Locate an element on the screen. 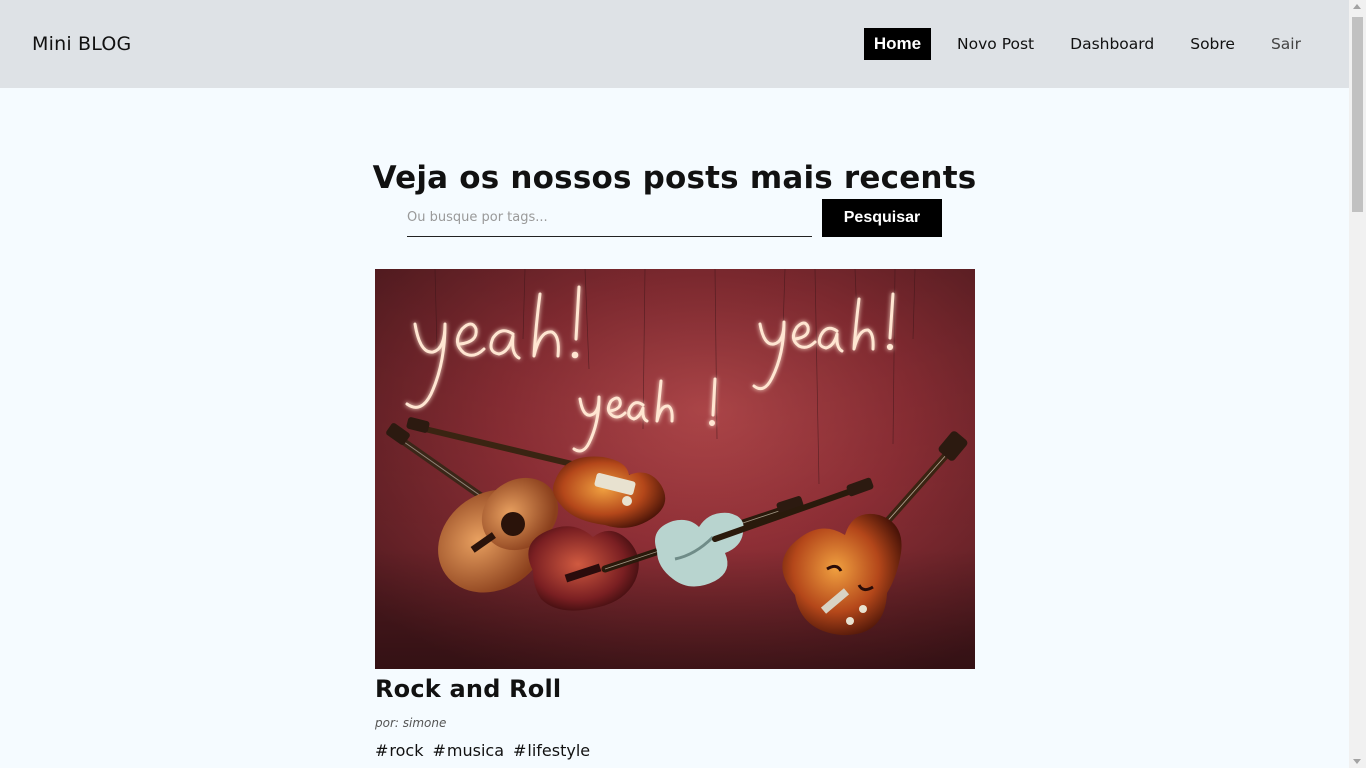  nav-links: Home Novo Post Dashboard Sobre Sair is located at coordinates (1082, 44).